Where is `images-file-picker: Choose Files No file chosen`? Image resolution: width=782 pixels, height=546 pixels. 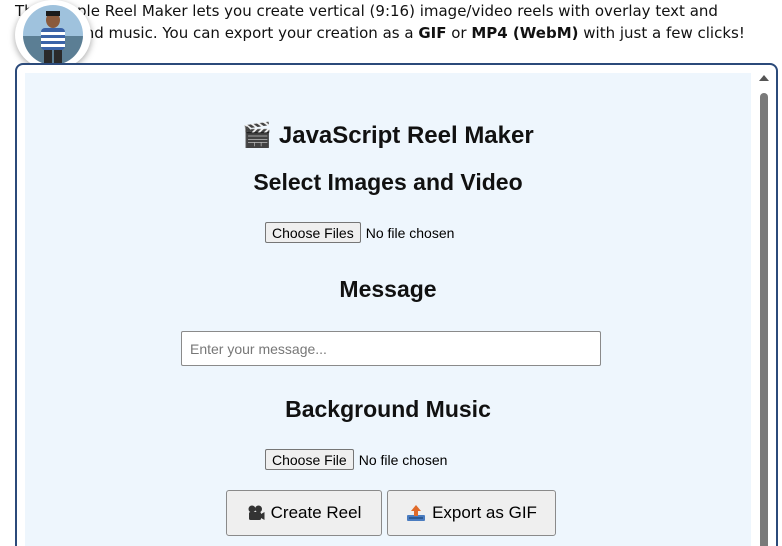 images-file-picker: Choose Files No file chosen is located at coordinates (359, 232).